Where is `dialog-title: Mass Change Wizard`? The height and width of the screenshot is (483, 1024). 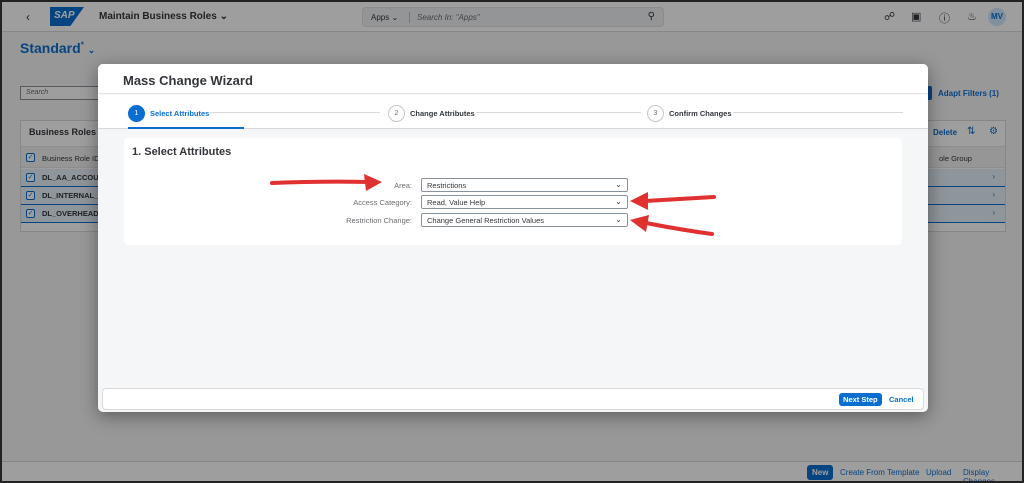
dialog-title: Mass Change Wizard is located at coordinates (188, 80).